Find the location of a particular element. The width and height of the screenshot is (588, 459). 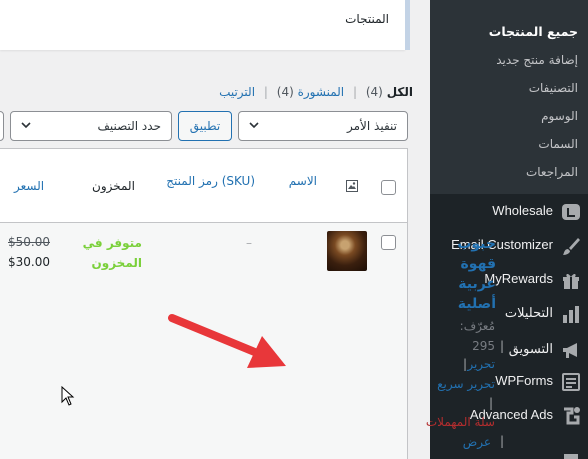

annotation-arrow is located at coordinates (227, 341).